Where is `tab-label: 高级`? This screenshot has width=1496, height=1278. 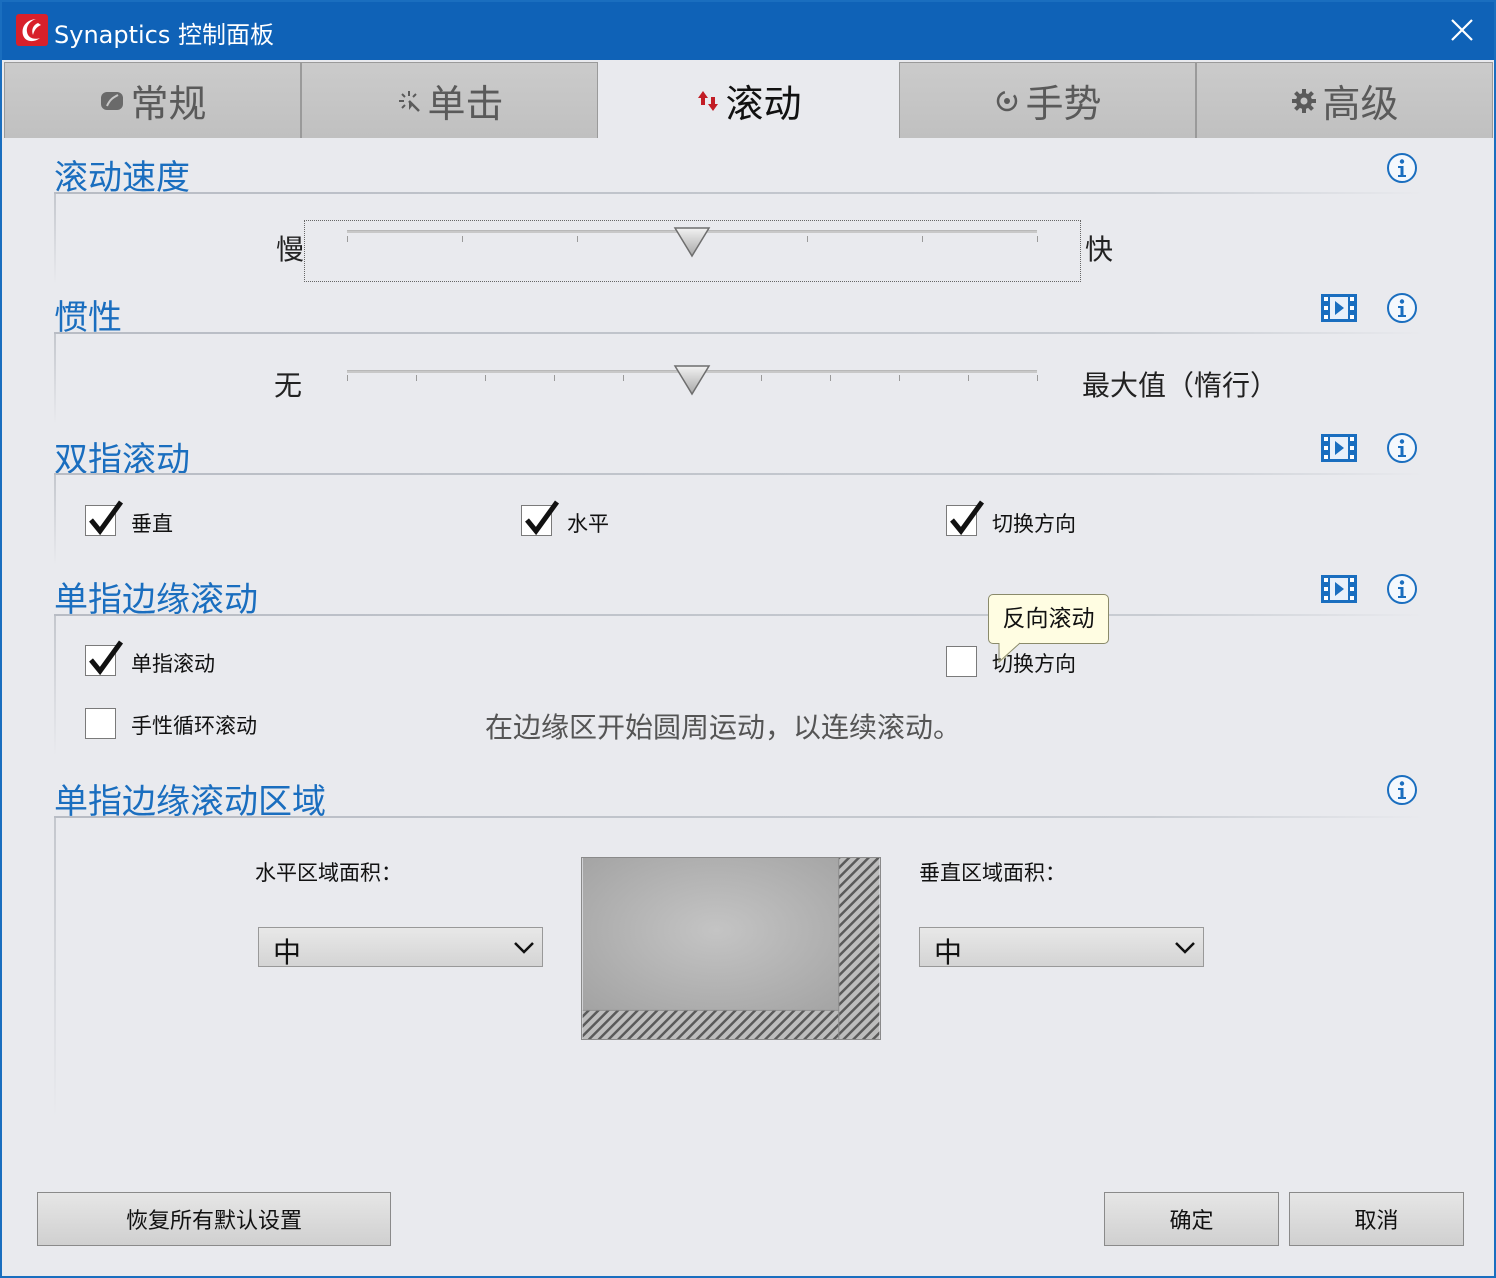
tab-label: 高级 is located at coordinates (1360, 104).